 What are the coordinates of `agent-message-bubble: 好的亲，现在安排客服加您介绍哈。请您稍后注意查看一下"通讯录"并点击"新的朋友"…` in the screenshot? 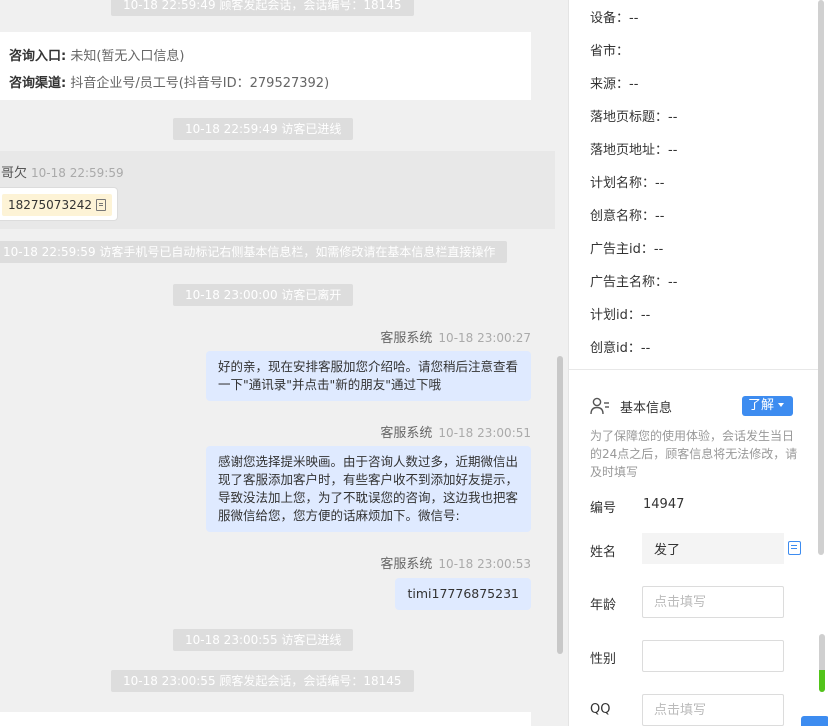 It's located at (368, 376).